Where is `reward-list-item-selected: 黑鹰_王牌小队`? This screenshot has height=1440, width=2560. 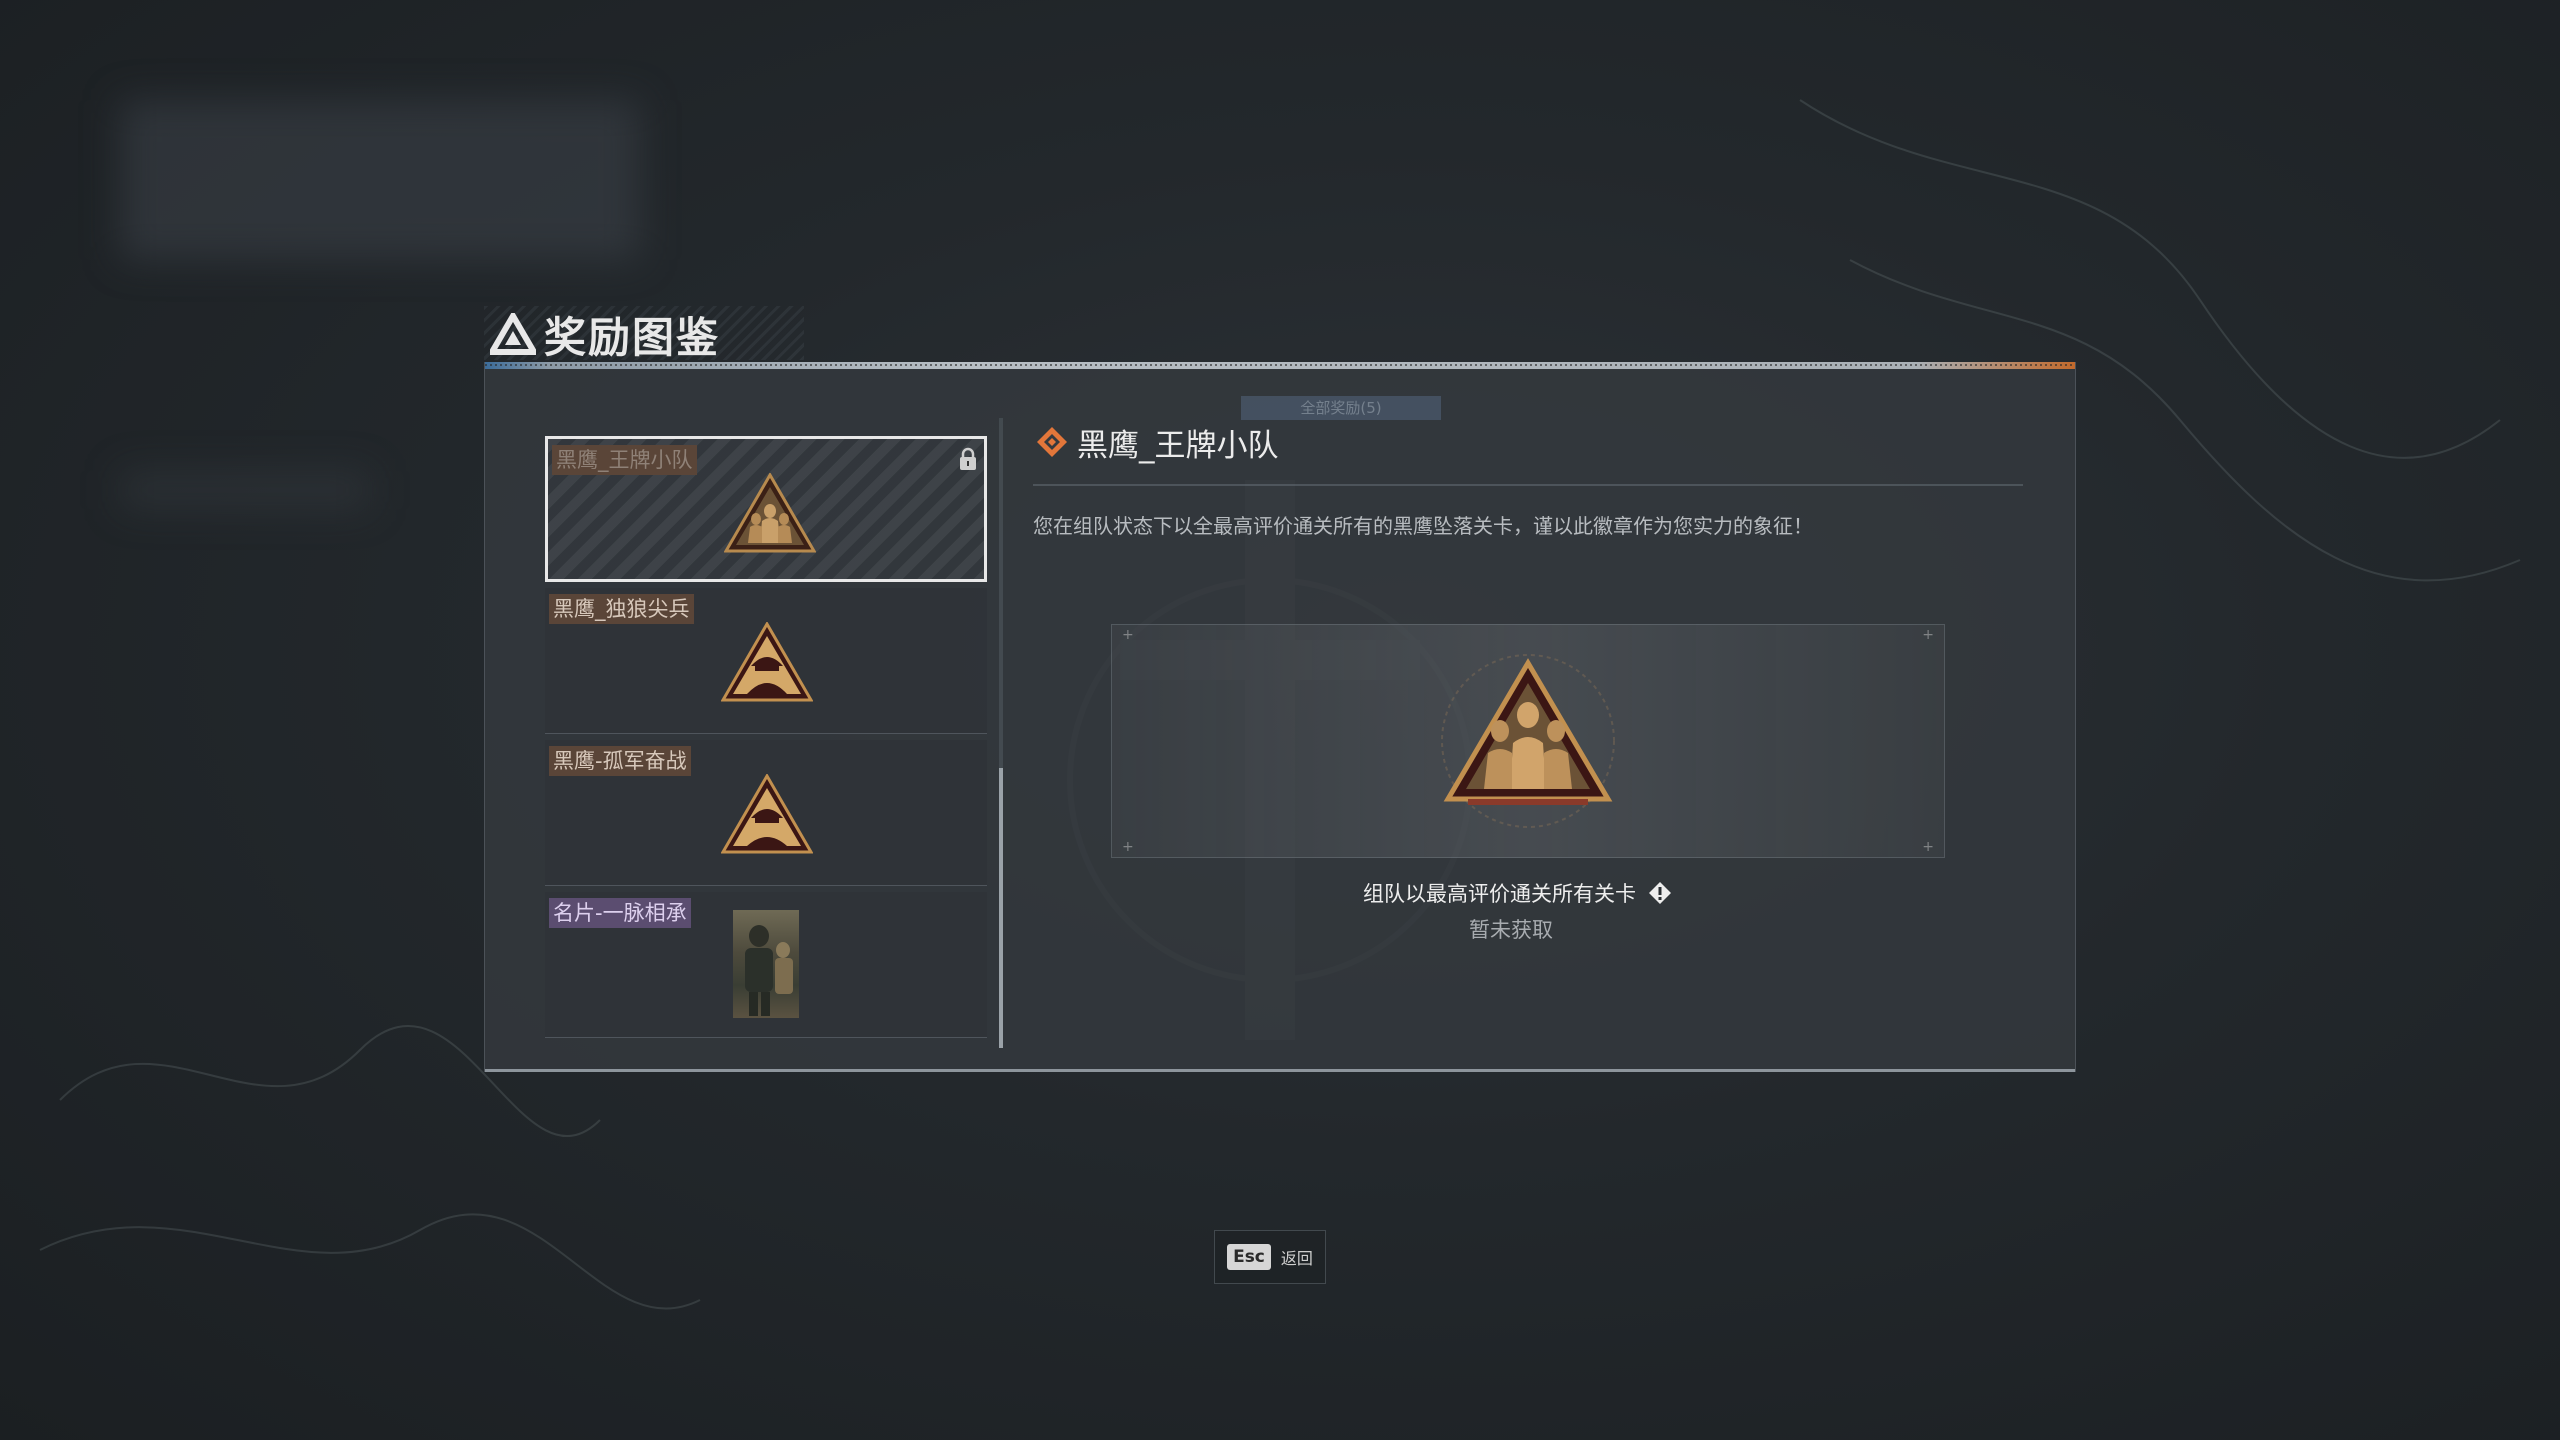
reward-list-item-selected: 黑鹰_王牌小队 is located at coordinates (766, 509).